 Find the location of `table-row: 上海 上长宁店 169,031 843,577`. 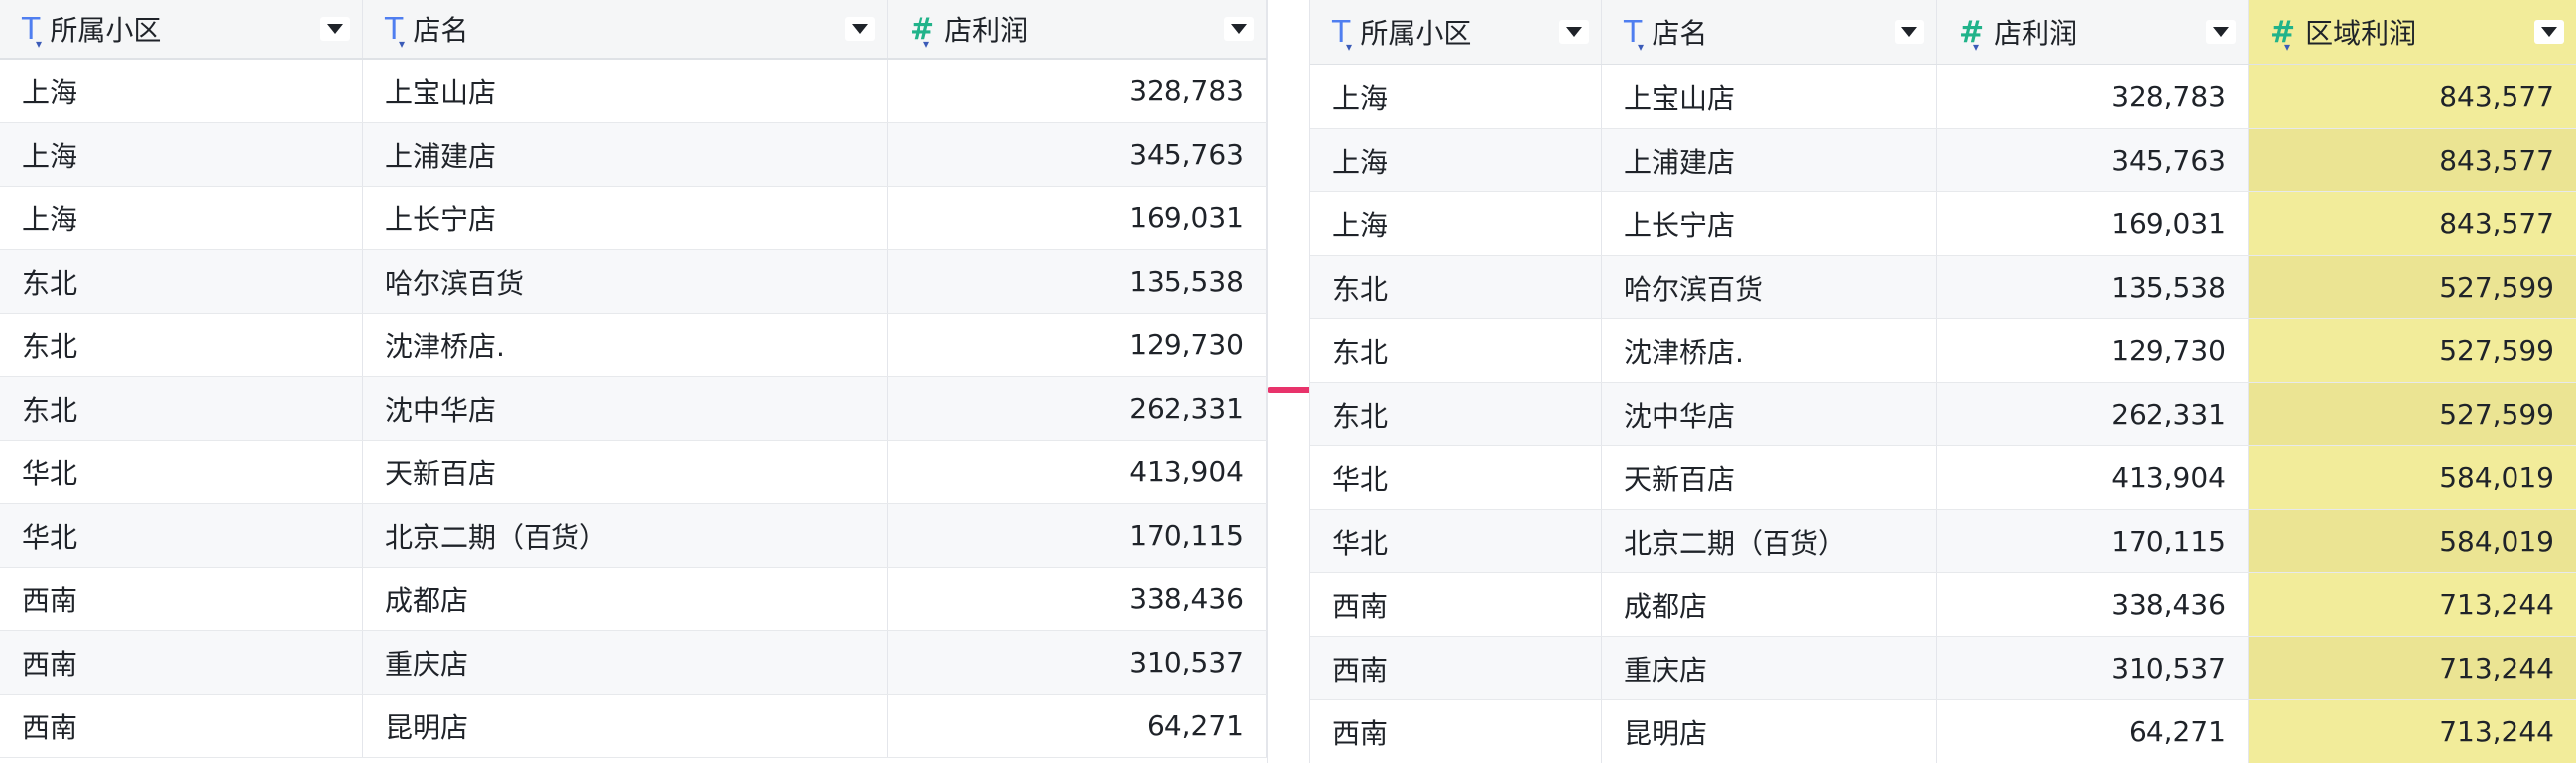

table-row: 上海 上长宁店 169,031 843,577 is located at coordinates (1943, 224).